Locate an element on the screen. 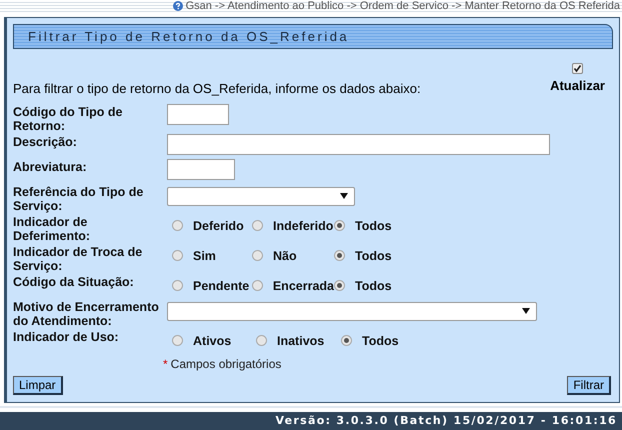 The height and width of the screenshot is (430, 622). radio-label: Não is located at coordinates (285, 256).